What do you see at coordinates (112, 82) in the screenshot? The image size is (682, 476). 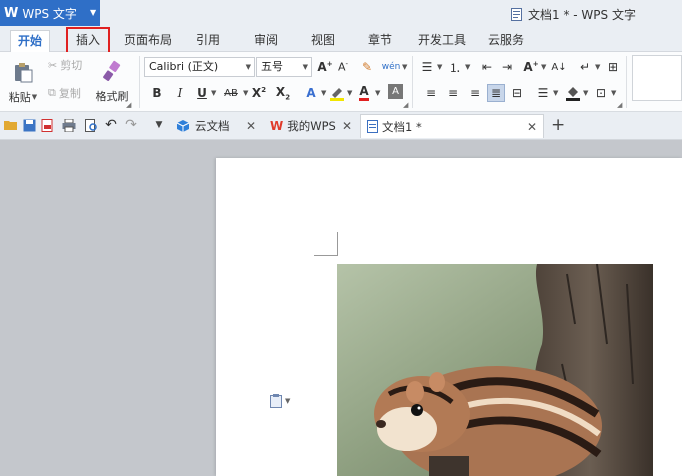 I see `format-painter-button: 格式刷` at bounding box center [112, 82].